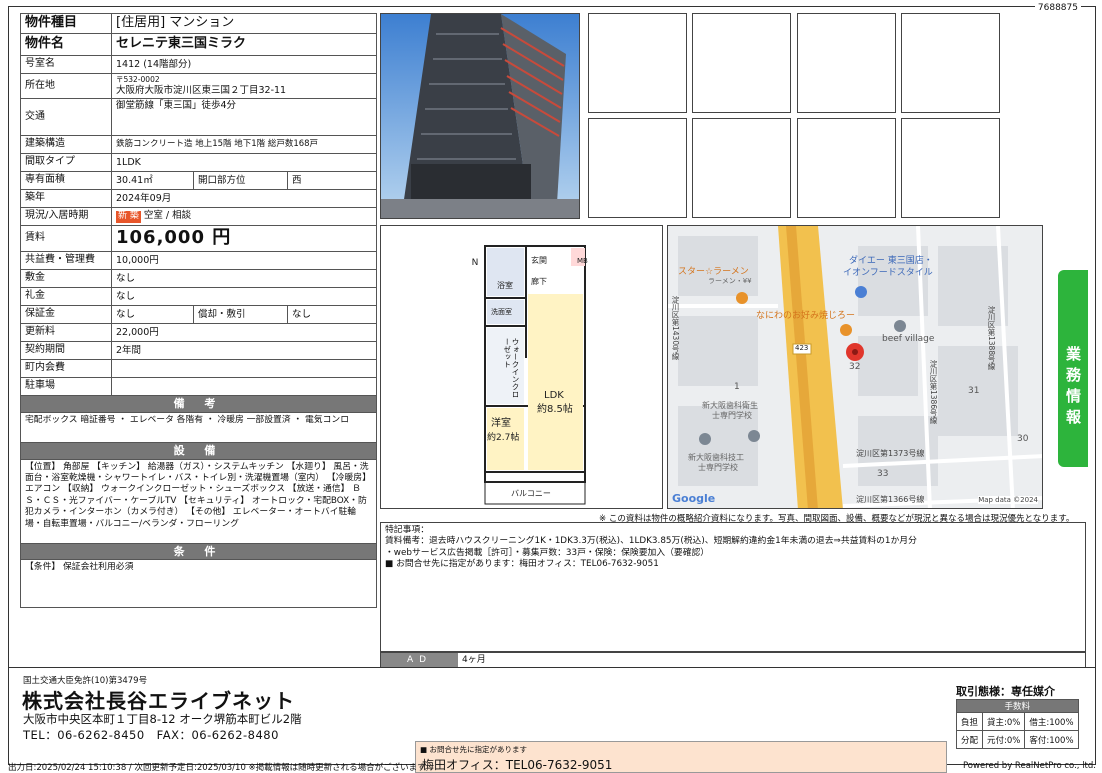 The height and width of the screenshot is (773, 1102). Describe the element at coordinates (554, 395) in the screenshot. I see `ldk-label: LDK` at that location.